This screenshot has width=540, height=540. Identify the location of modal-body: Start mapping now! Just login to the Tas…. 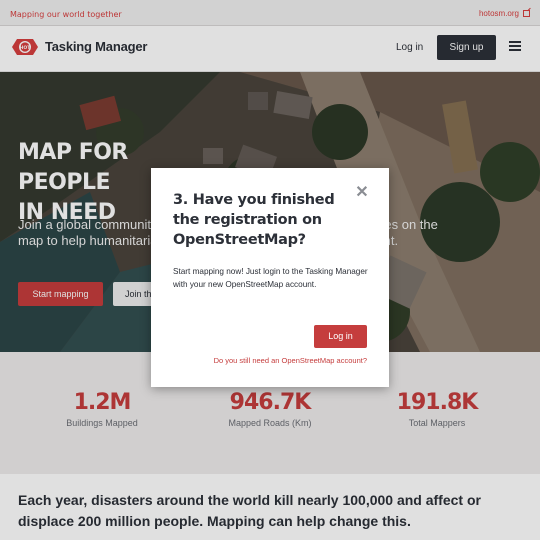
(270, 278).